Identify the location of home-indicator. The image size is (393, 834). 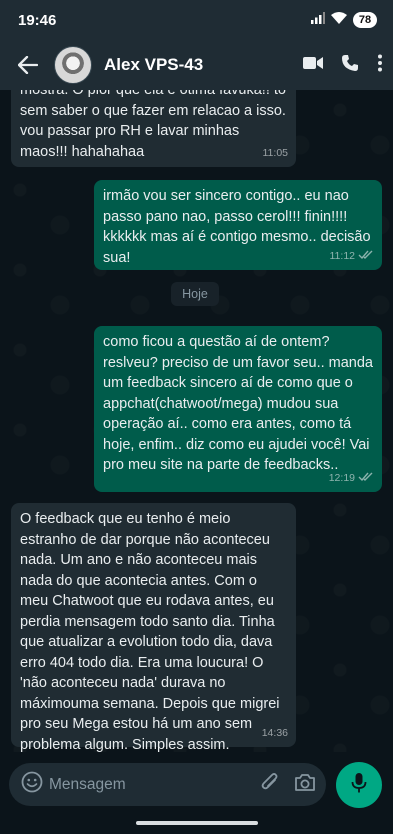
(197, 823).